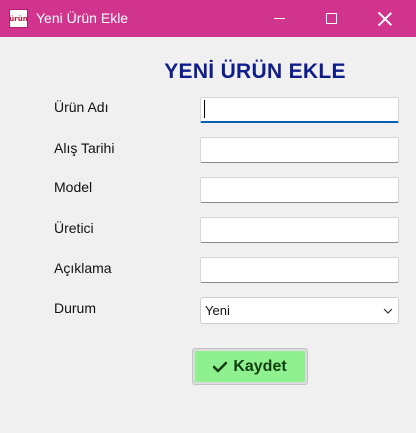  I want to click on app-icon-text: ürün, so click(18, 18).